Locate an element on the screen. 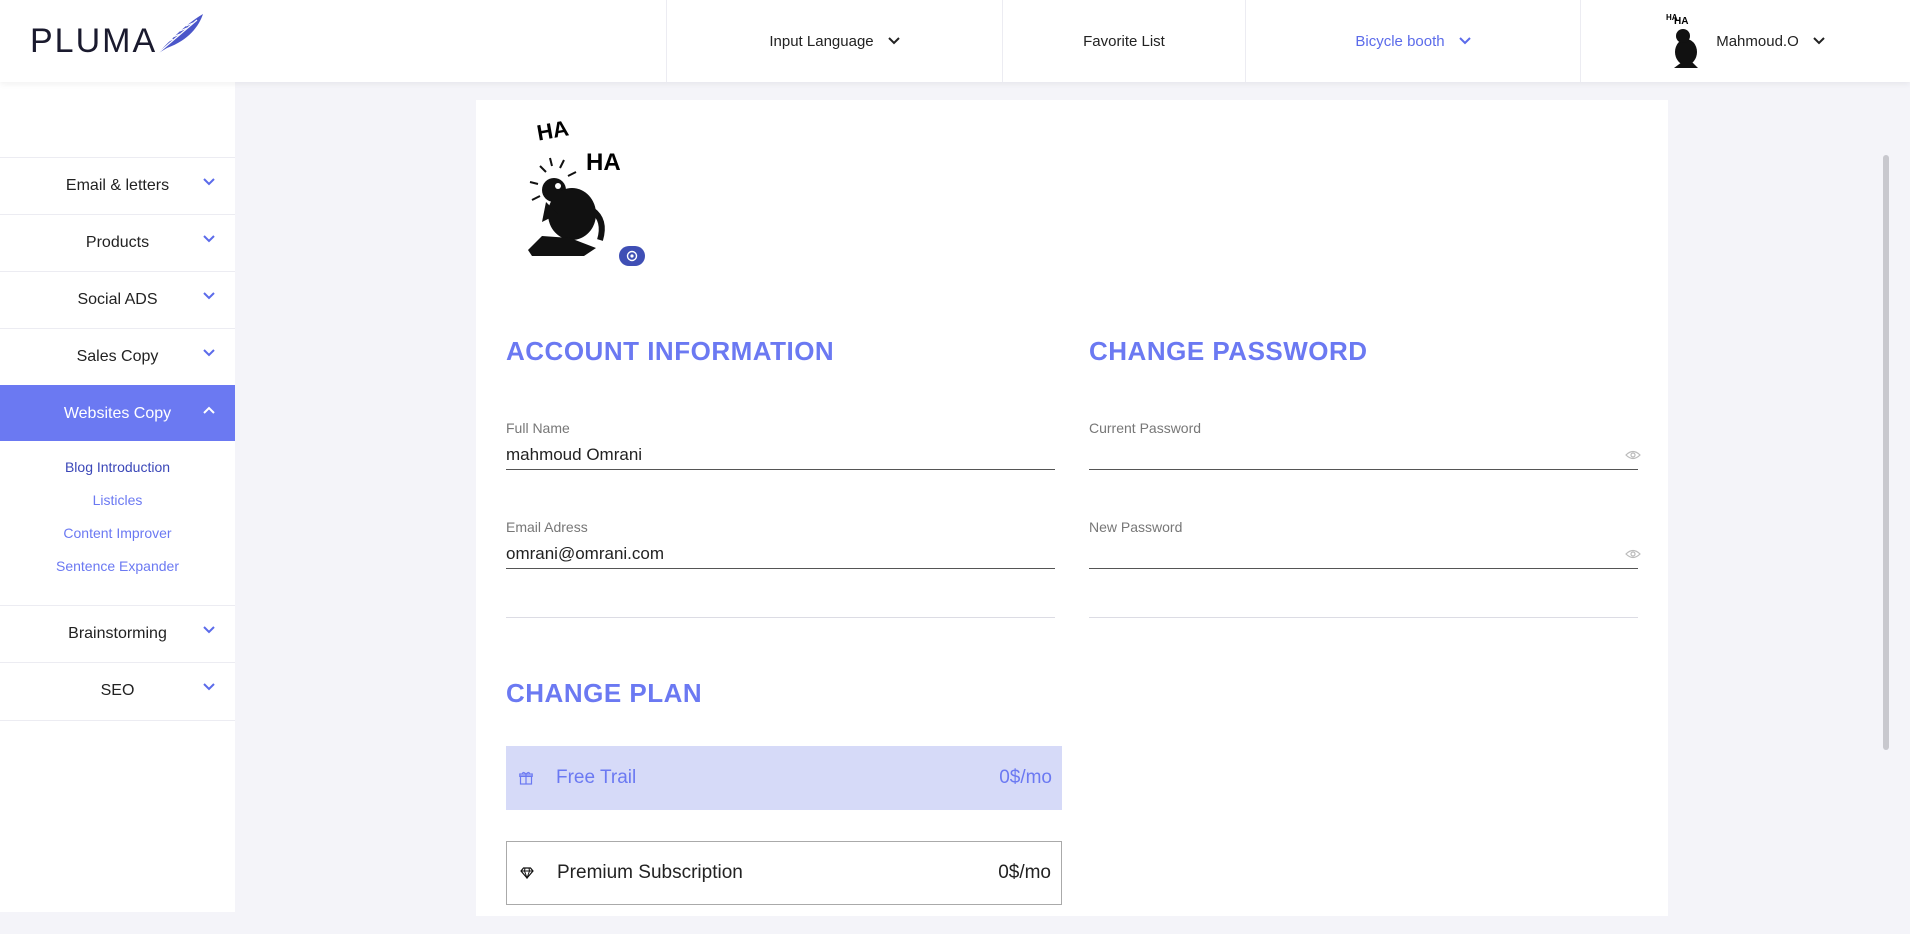 The image size is (1910, 934). favorite-list-link: Favorite List is located at coordinates (1124, 41).